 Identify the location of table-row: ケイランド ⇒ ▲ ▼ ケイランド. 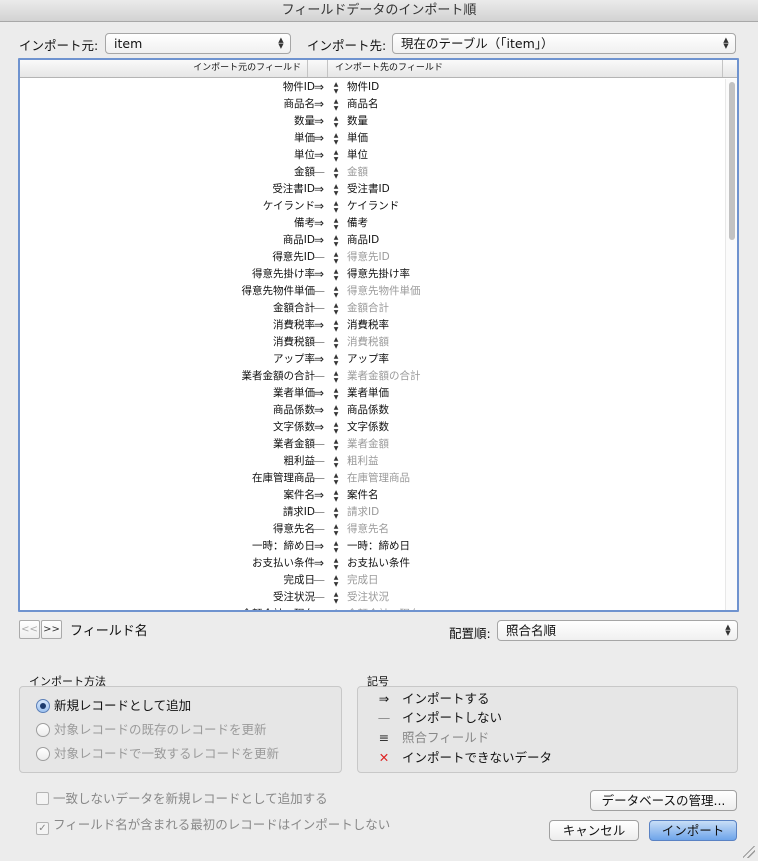
(372, 206).